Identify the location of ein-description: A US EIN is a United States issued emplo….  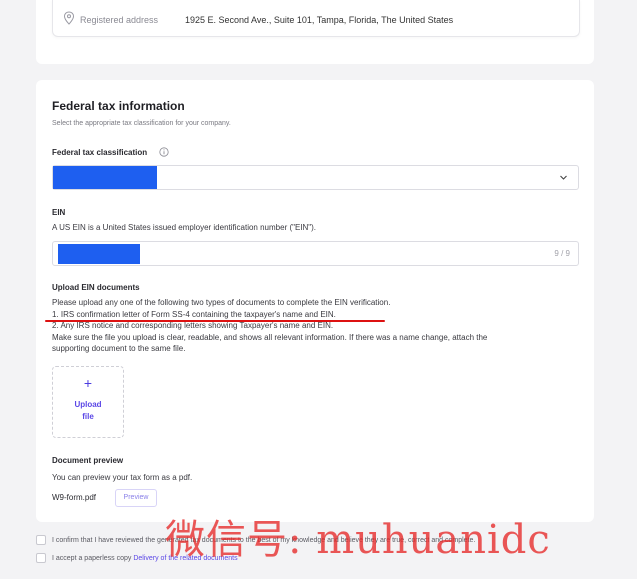
(184, 227).